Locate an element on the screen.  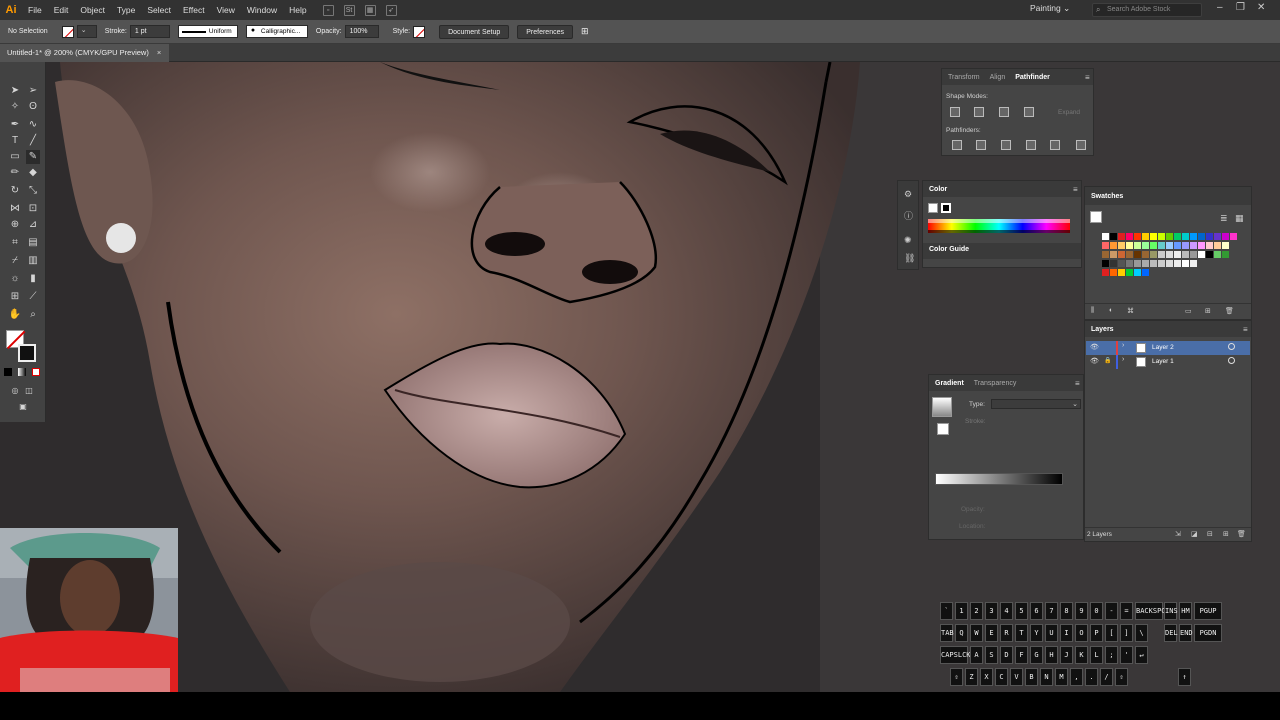
new-swatch-icon: ⊞ is located at coordinates (1208, 311).